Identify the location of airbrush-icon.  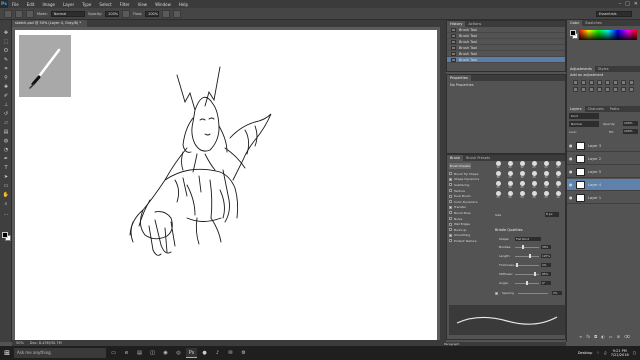
(166, 13).